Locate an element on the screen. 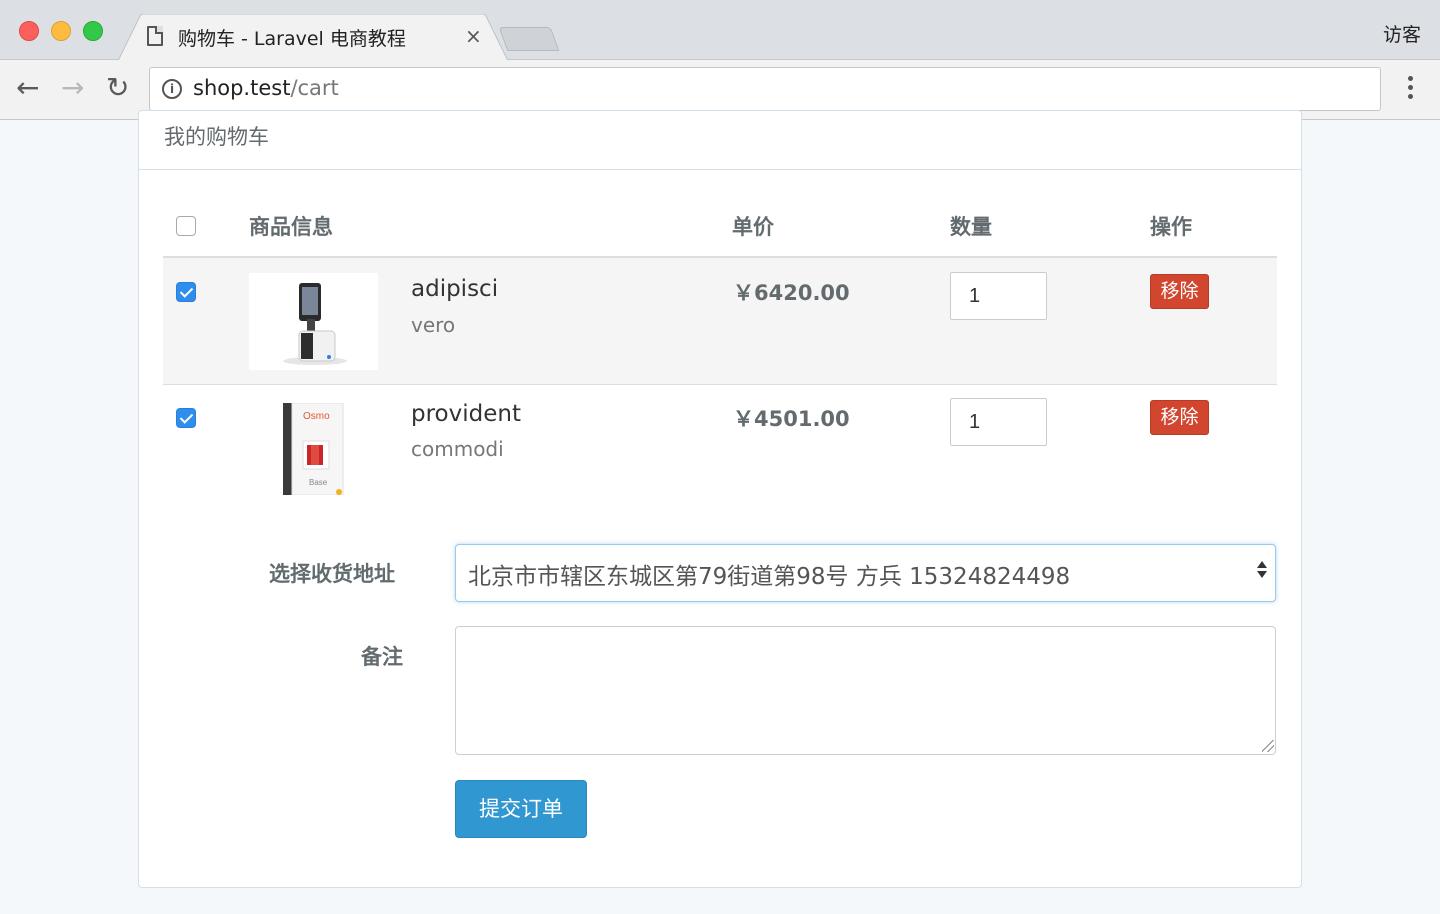  product-thumbnail is located at coordinates (313, 321).